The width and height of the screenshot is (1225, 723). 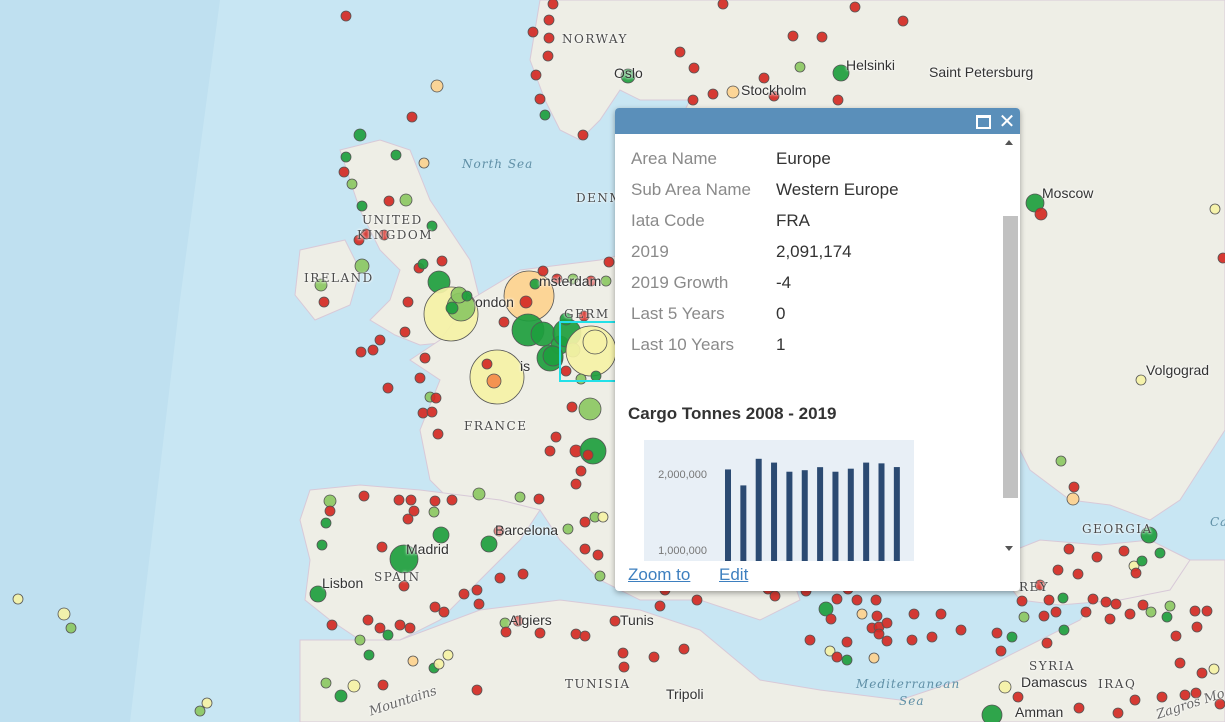 I want to click on popup-scrollbar, so click(x=1010, y=347).